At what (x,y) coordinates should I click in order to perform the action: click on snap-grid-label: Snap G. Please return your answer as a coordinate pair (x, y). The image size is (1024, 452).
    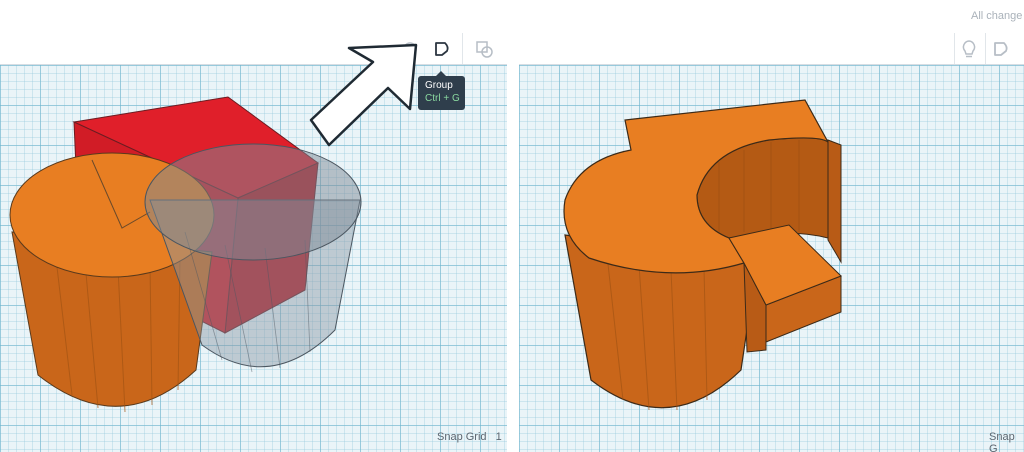
    Looking at the image, I should click on (1002, 441).